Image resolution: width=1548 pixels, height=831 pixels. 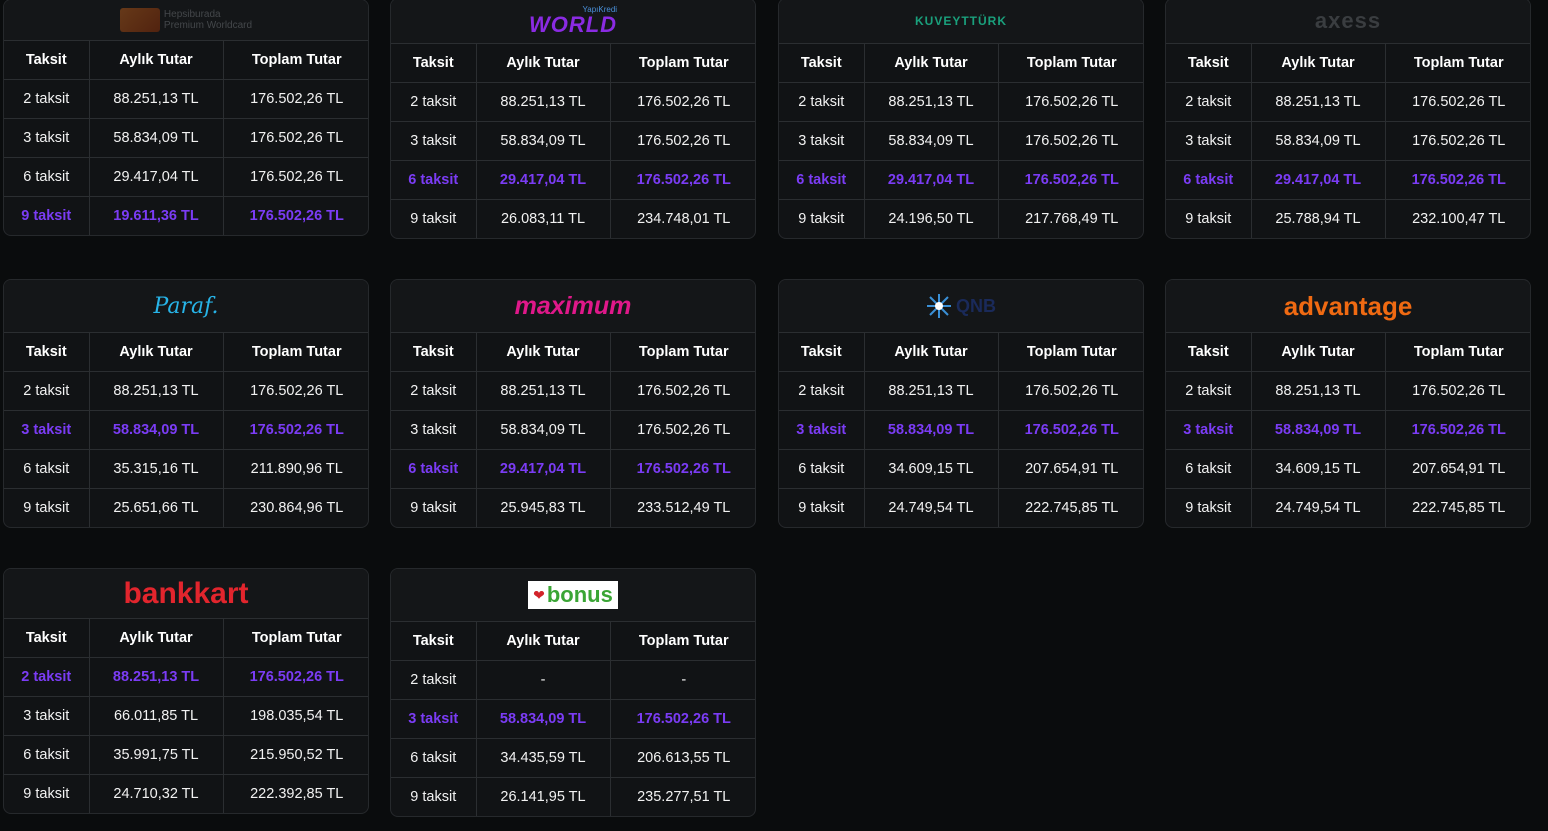 What do you see at coordinates (1348, 507) in the screenshot?
I see `table-row: 9 taksit 24.749,54 TL 222.745,85 TL` at bounding box center [1348, 507].